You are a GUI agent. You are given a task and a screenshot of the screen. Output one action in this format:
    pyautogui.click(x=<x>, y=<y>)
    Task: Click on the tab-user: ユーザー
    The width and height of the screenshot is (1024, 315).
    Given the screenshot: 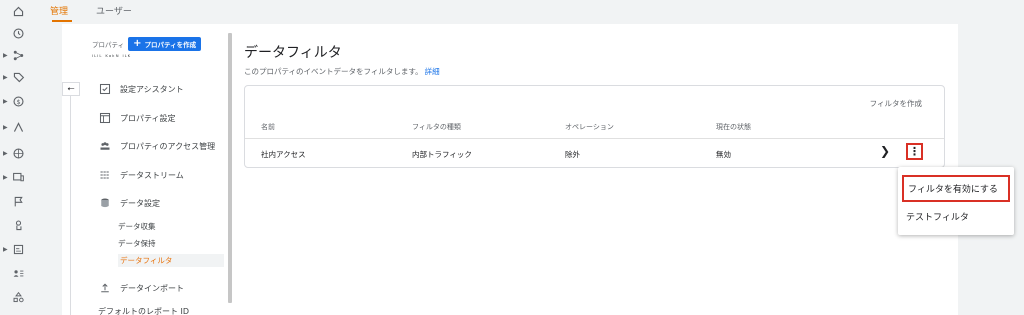 What is the action you would take?
    pyautogui.click(x=114, y=11)
    